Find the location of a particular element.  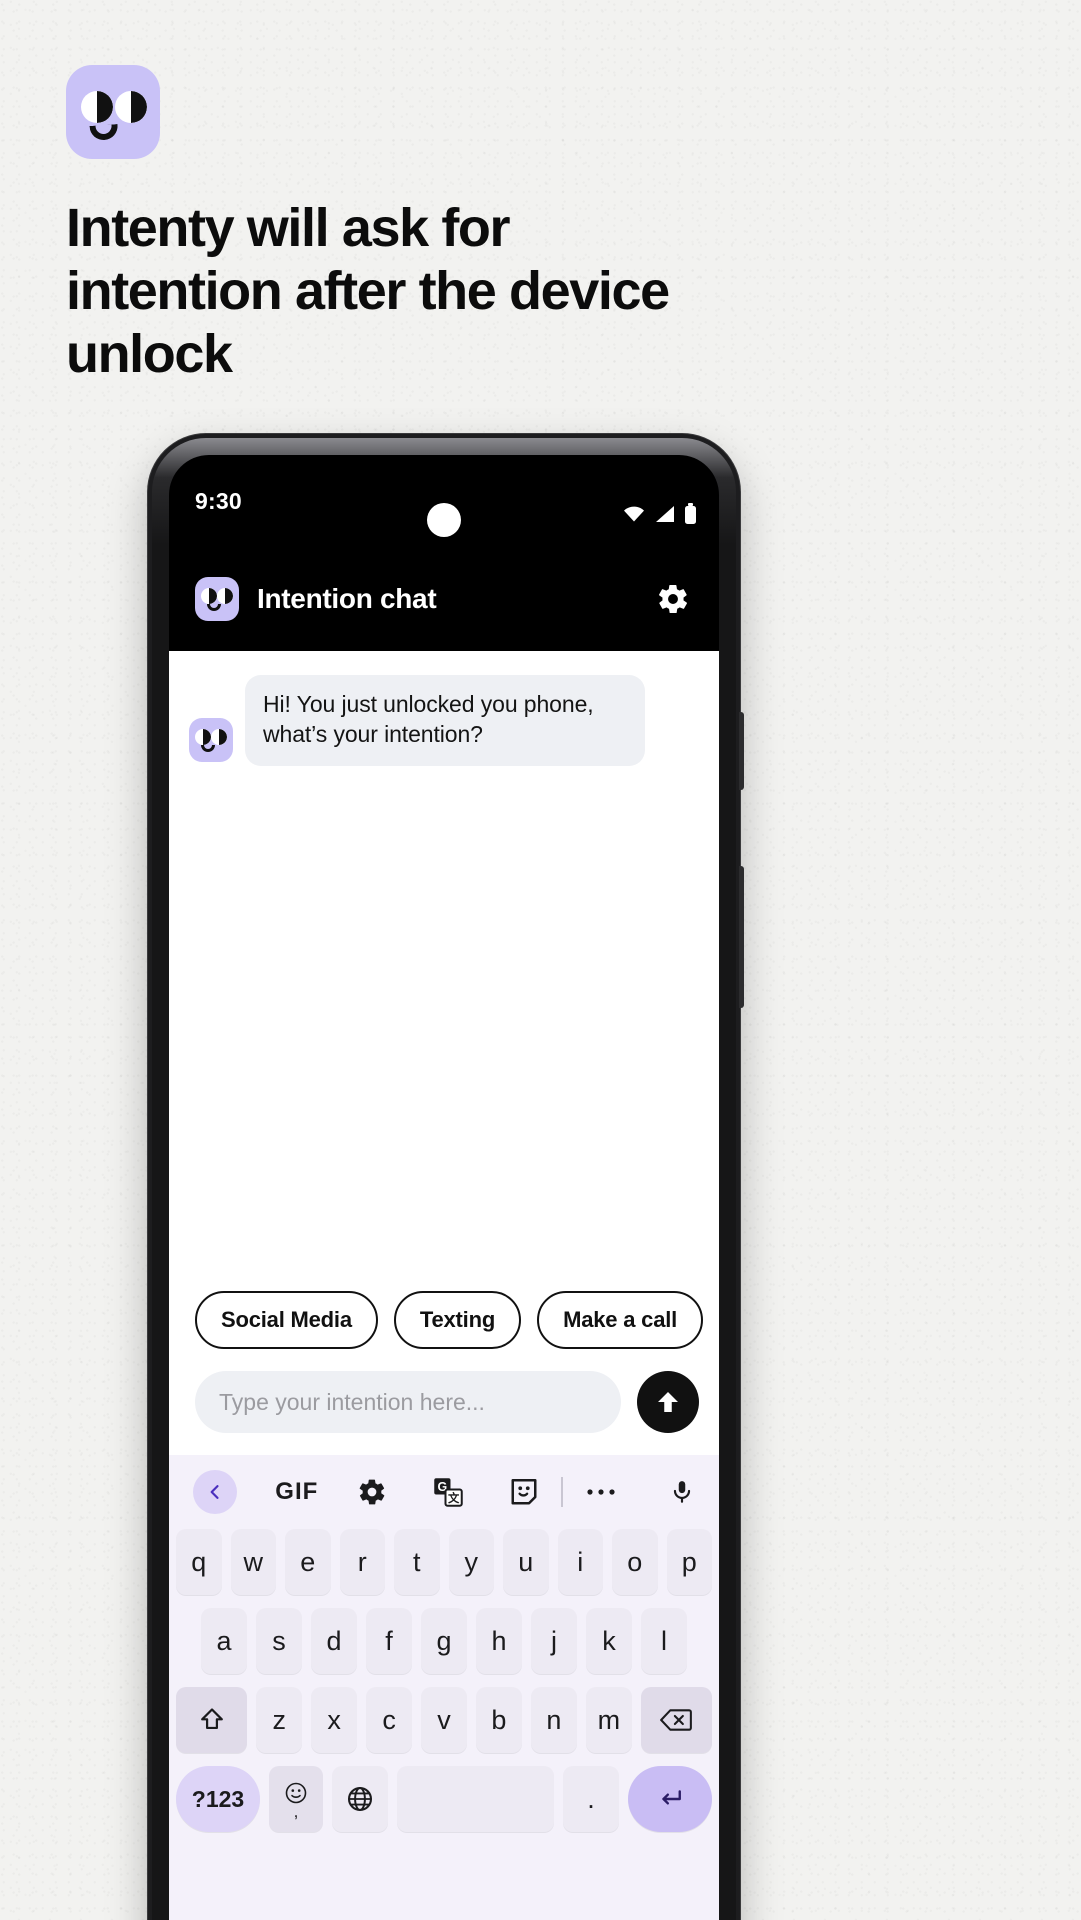

key-v: v is located at coordinates (444, 1720).